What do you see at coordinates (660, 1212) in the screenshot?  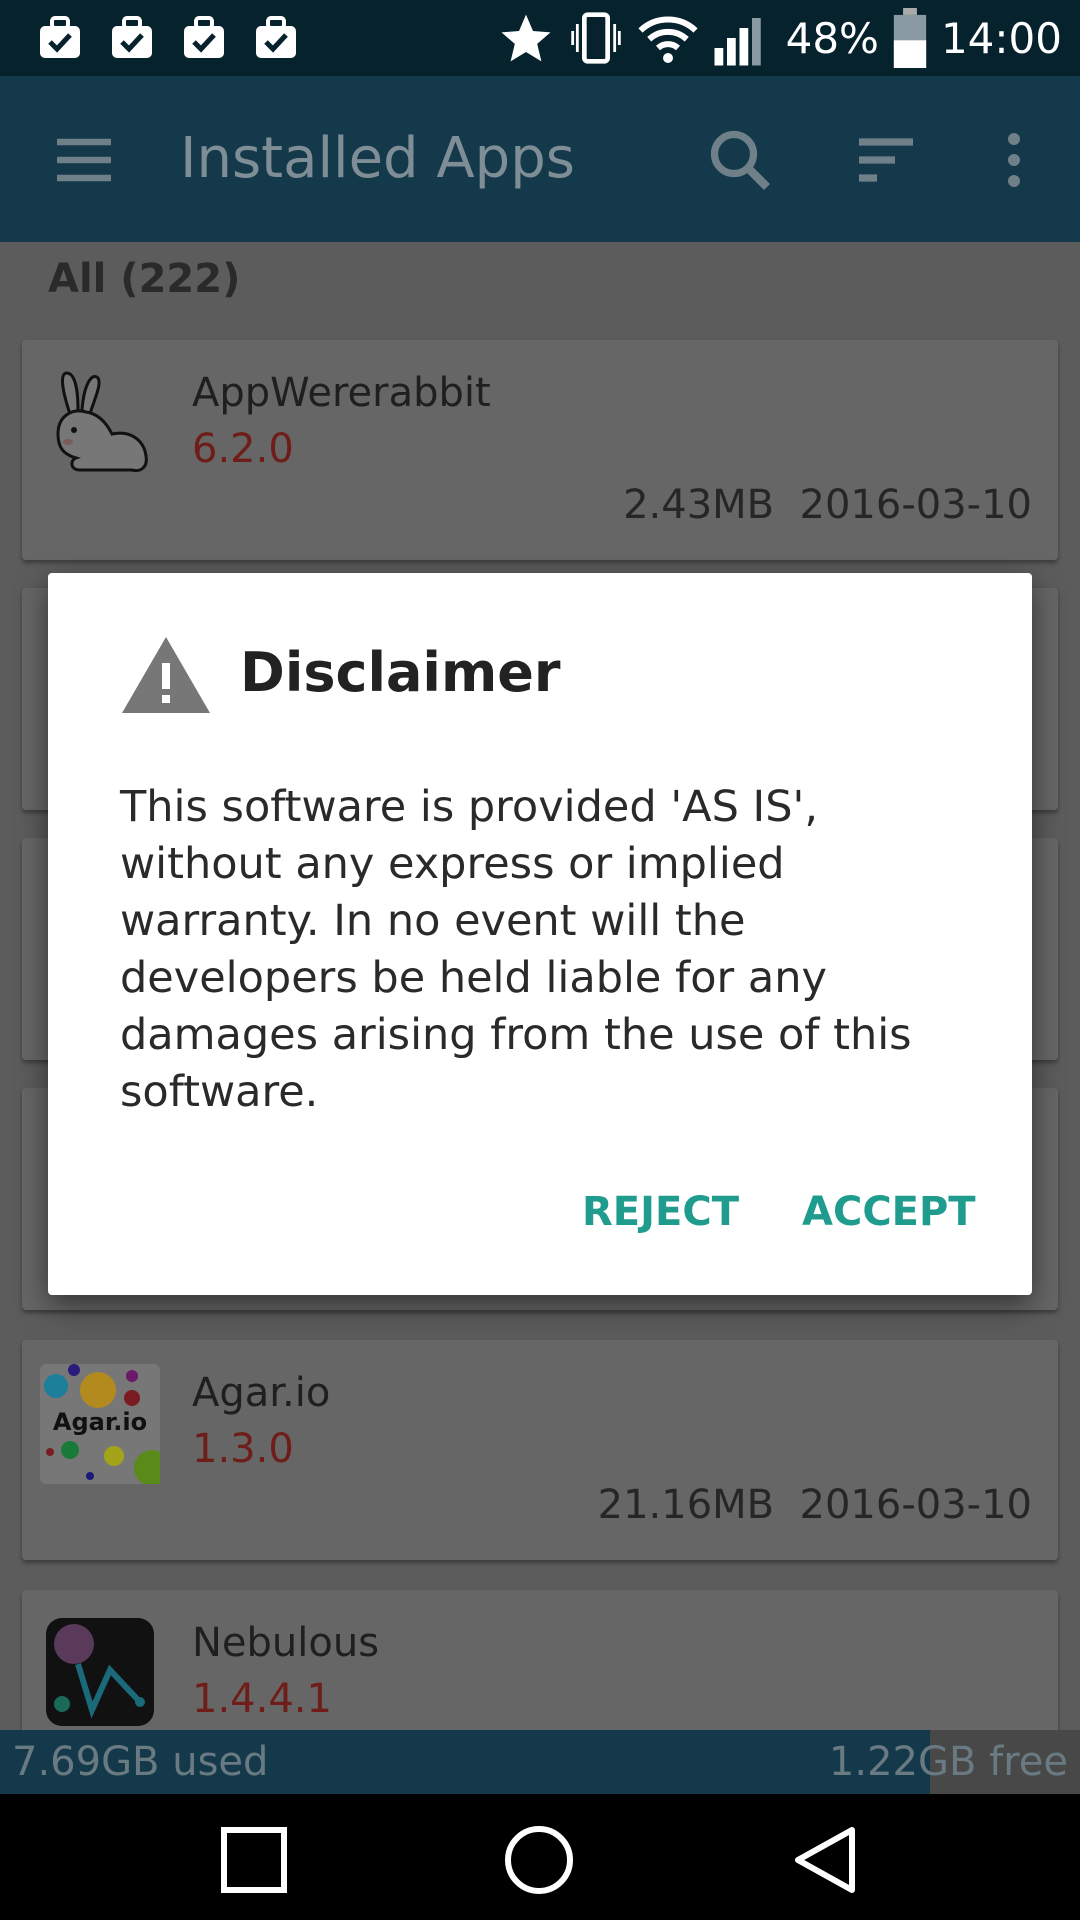 I see `reject-button: REJECT` at bounding box center [660, 1212].